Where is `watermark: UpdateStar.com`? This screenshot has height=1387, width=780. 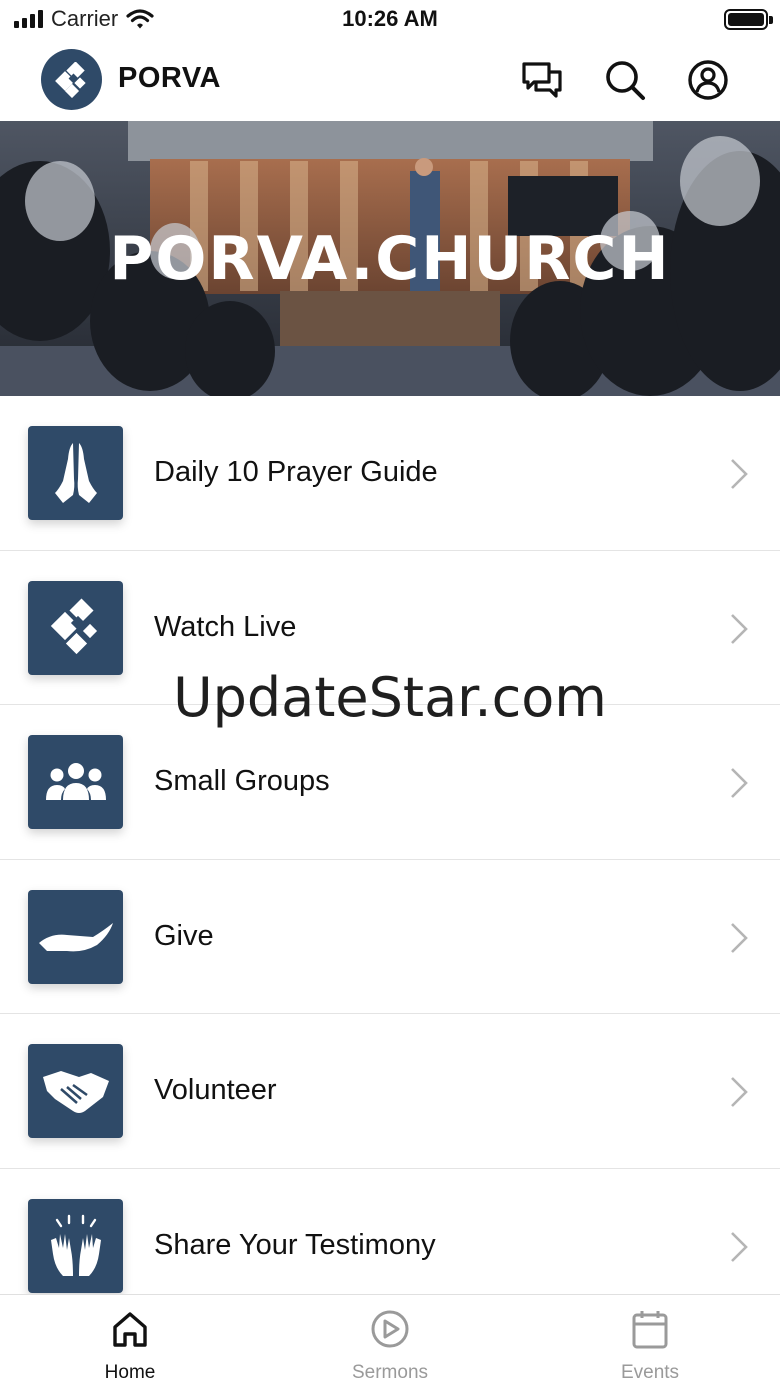 watermark: UpdateStar.com is located at coordinates (390, 697).